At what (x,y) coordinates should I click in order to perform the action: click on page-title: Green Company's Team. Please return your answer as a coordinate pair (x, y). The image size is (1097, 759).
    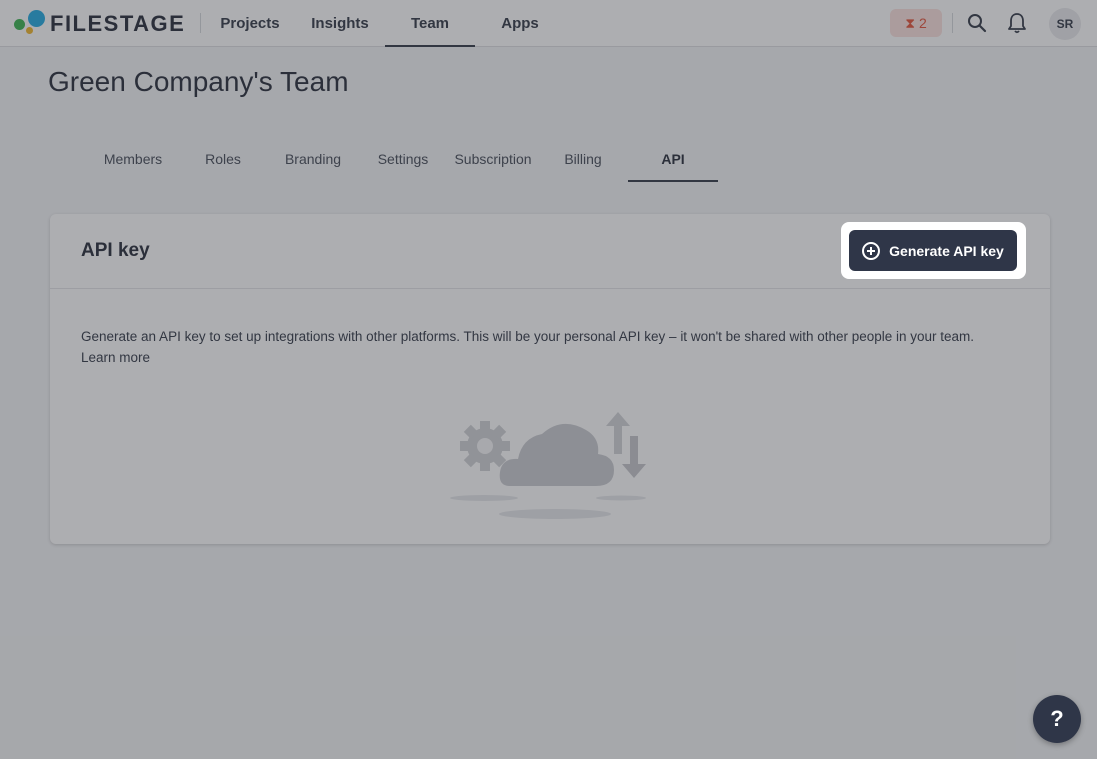
    Looking at the image, I should click on (198, 81).